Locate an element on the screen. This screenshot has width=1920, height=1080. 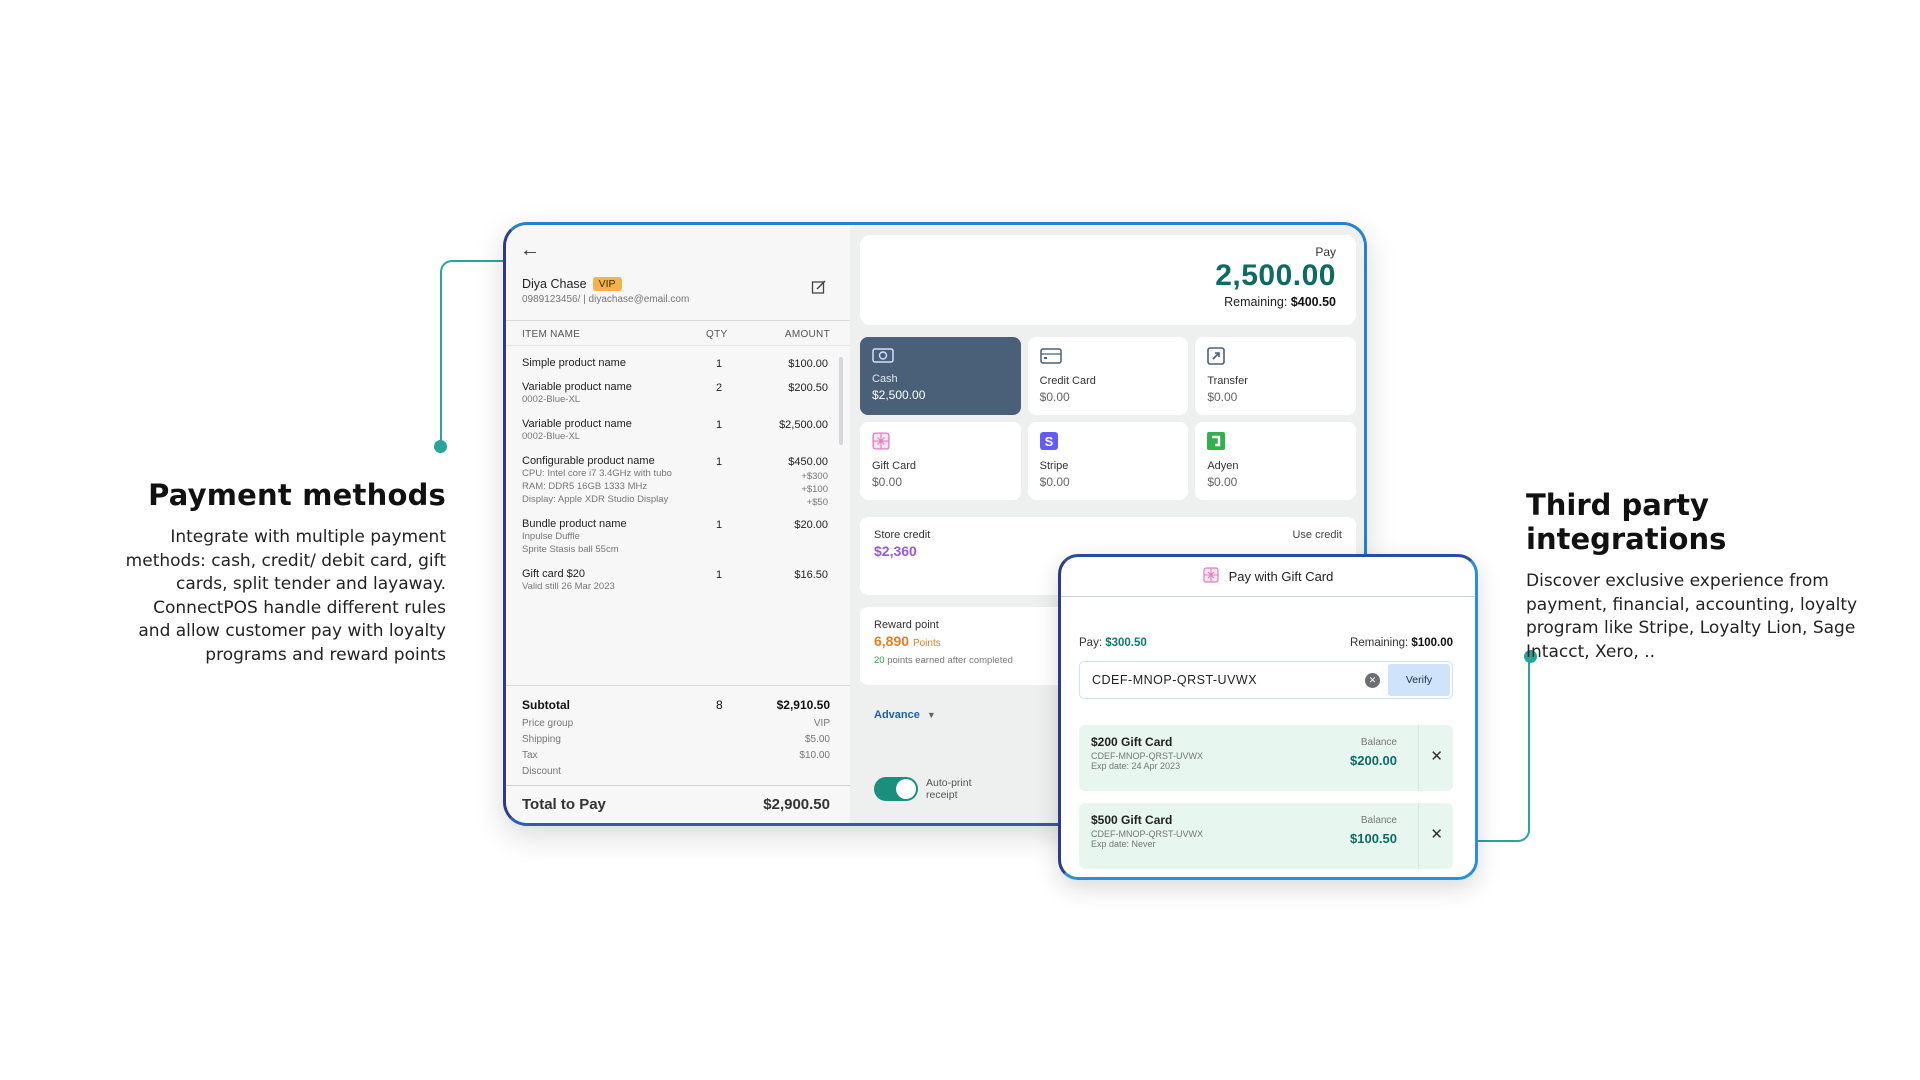
shipping-row: Shipping $5.00 is located at coordinates (676, 742).